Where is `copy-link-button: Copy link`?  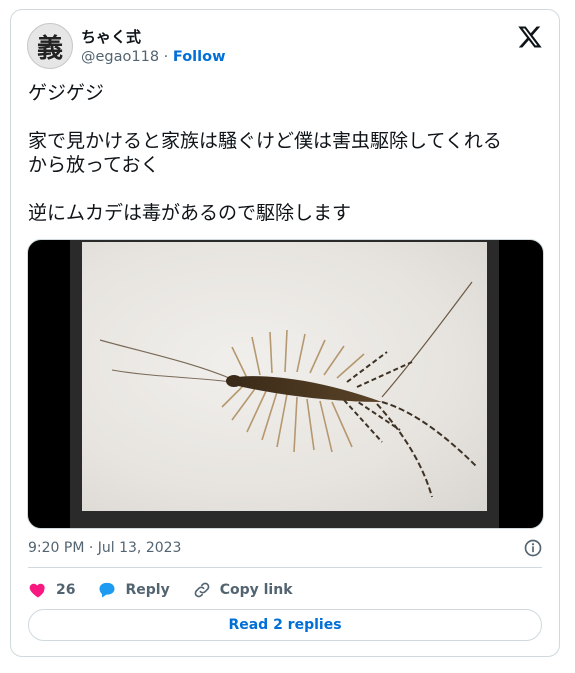
copy-link-button: Copy link is located at coordinates (242, 590).